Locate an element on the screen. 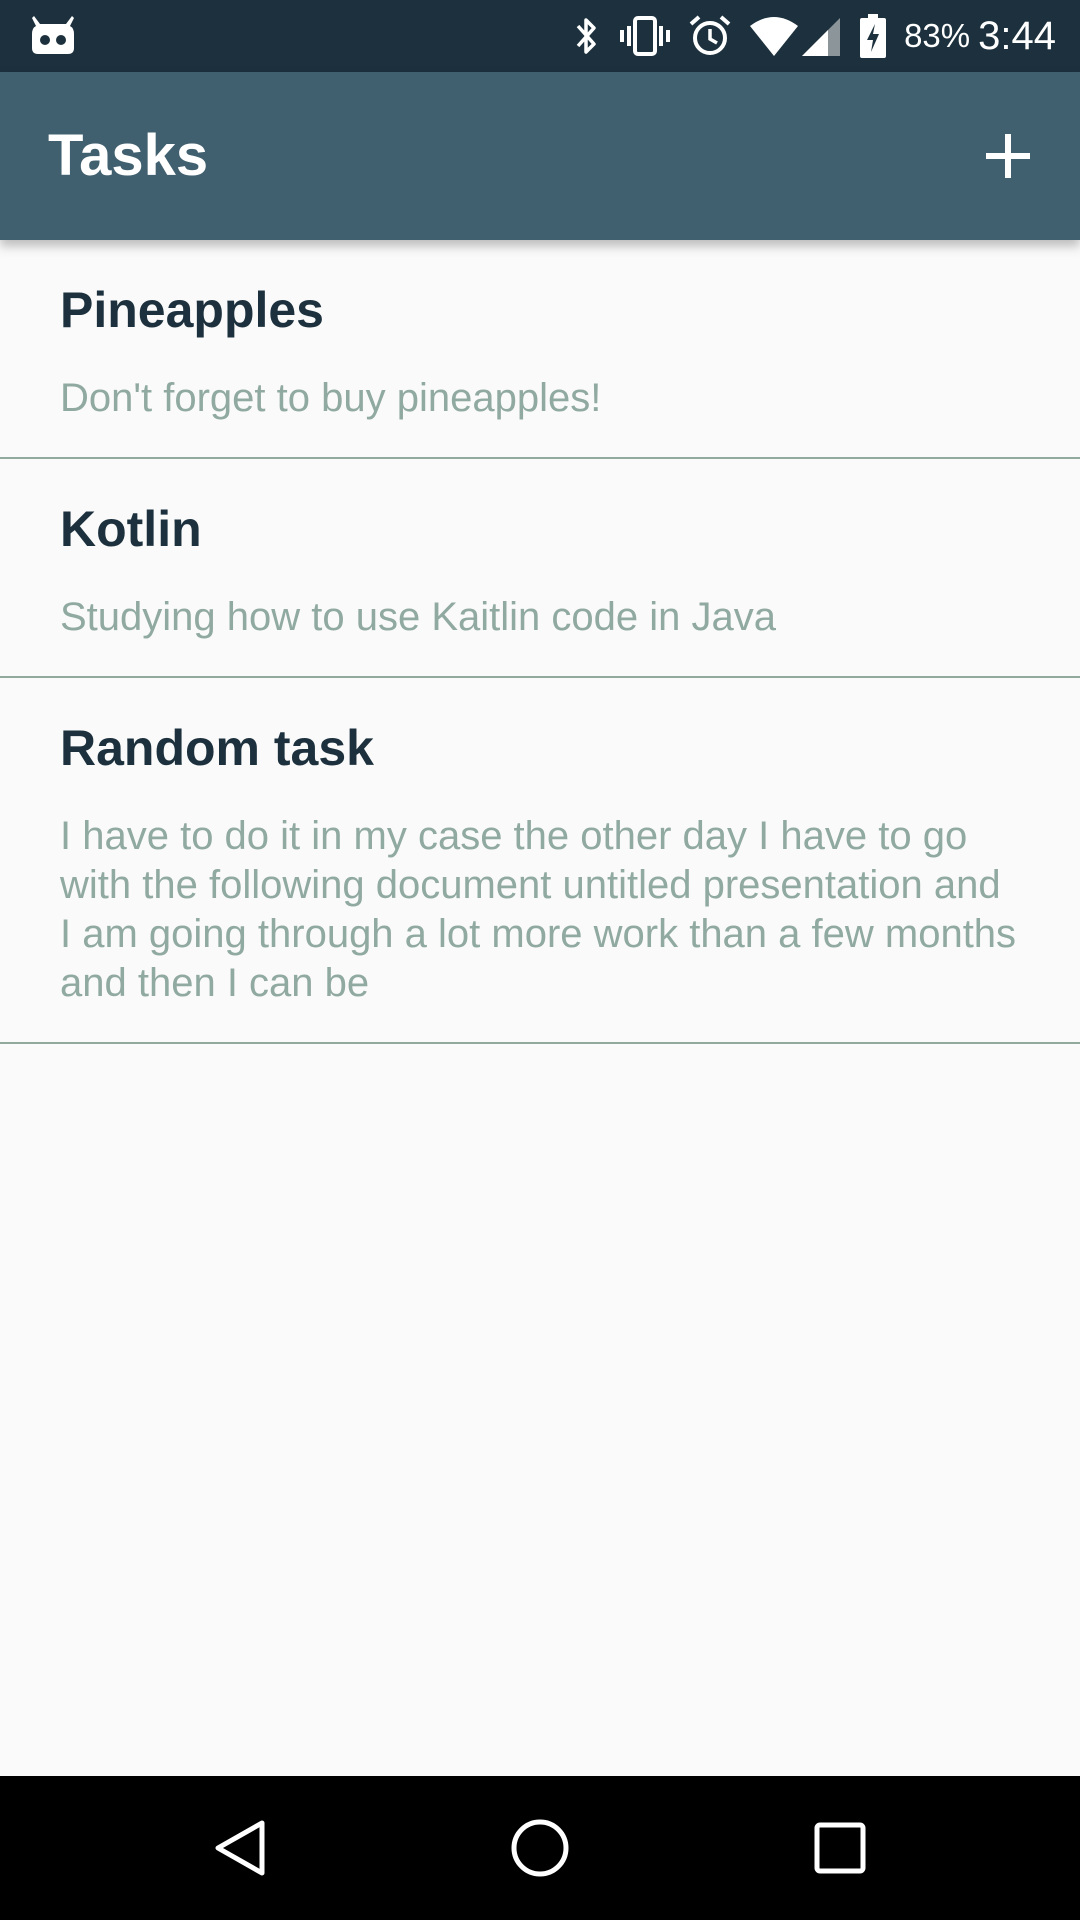 The width and height of the screenshot is (1080, 1920). status-clock: 3:44 is located at coordinates (1017, 35).